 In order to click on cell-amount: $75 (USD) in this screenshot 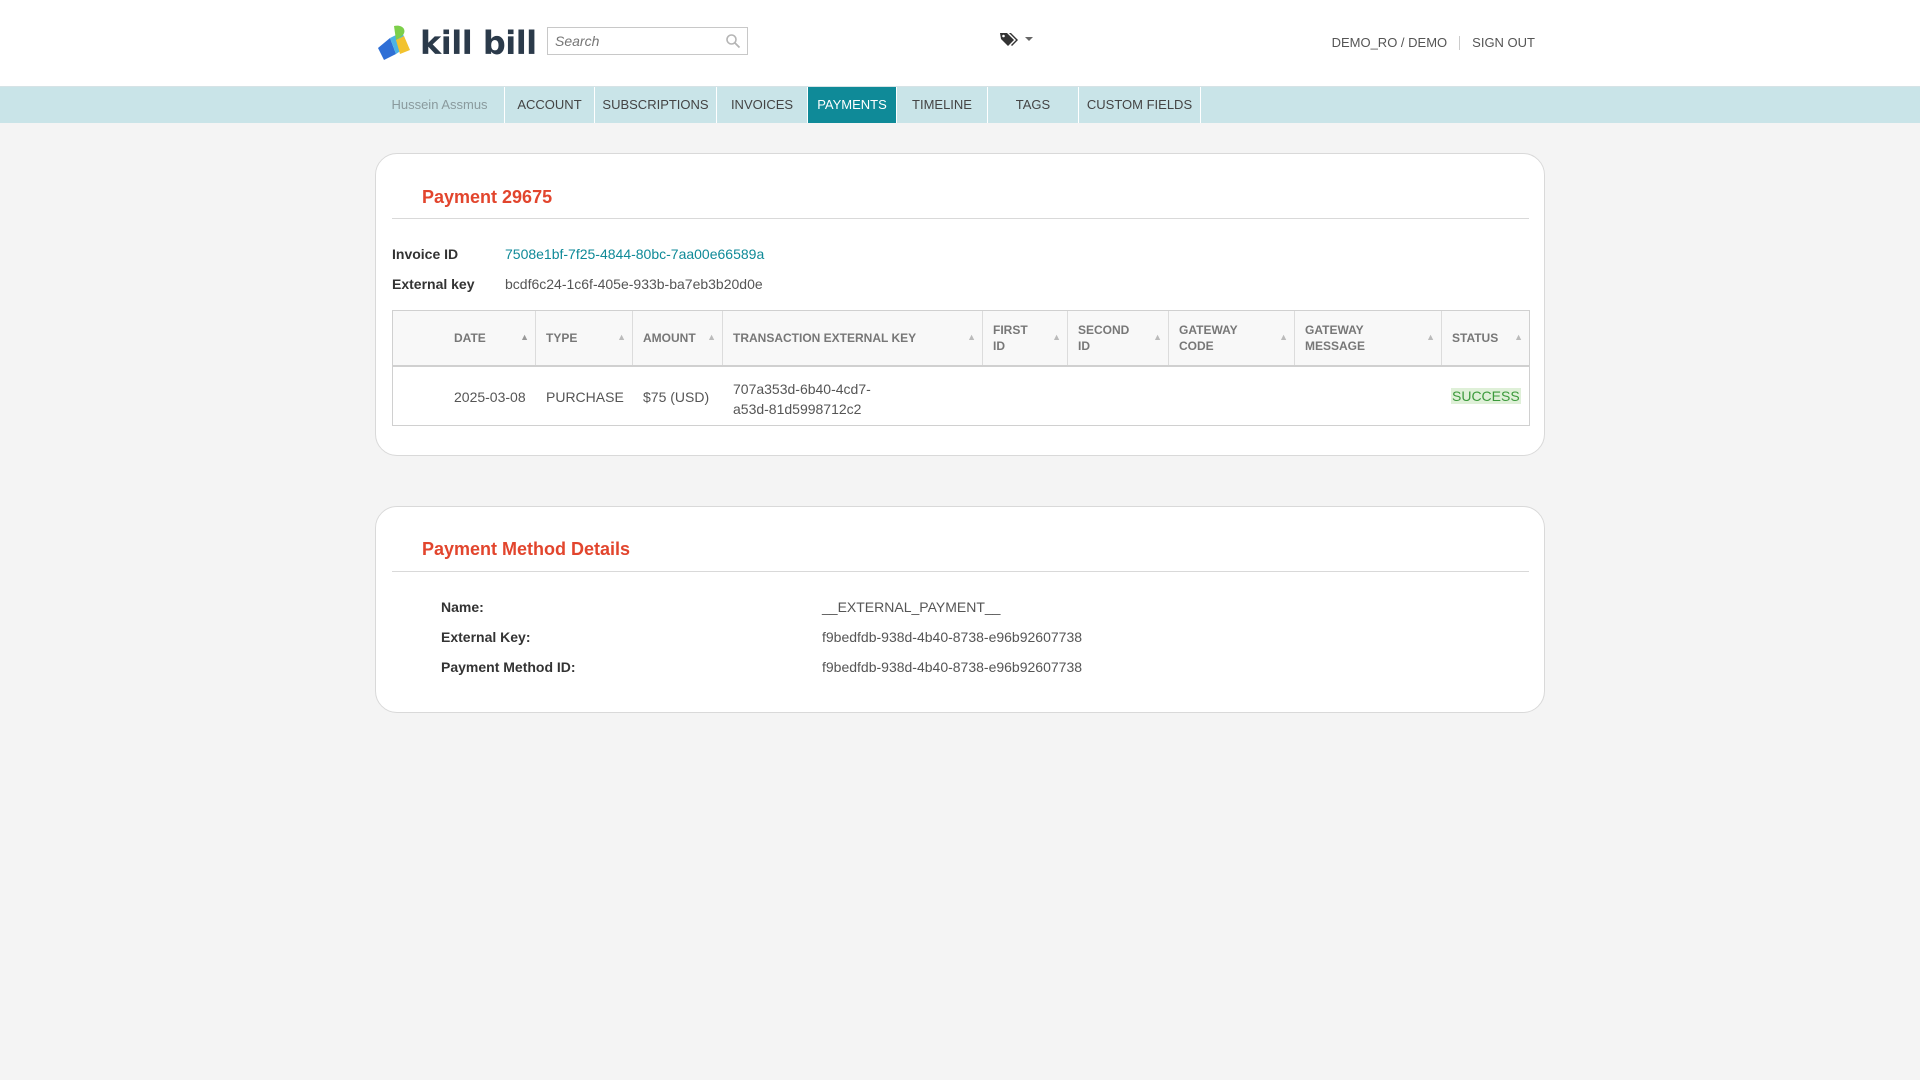, I will do `click(676, 397)`.